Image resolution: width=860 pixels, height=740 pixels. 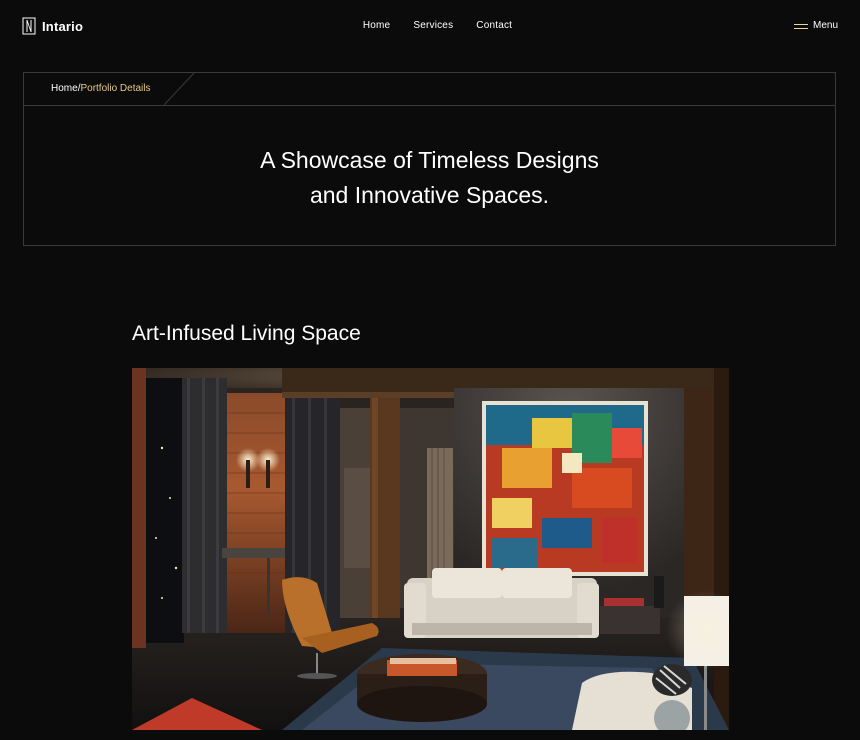 What do you see at coordinates (433, 25) in the screenshot?
I see `nav-link-services: Services` at bounding box center [433, 25].